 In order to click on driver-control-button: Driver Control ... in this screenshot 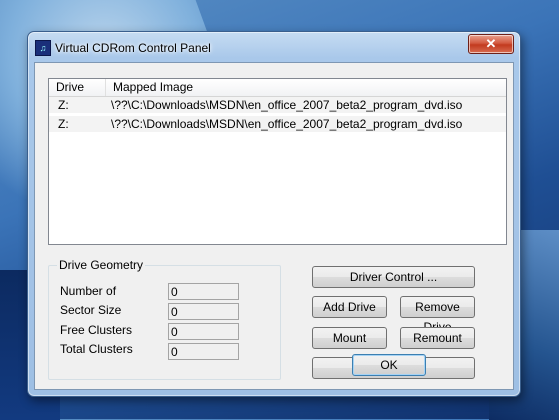, I will do `click(393, 277)`.